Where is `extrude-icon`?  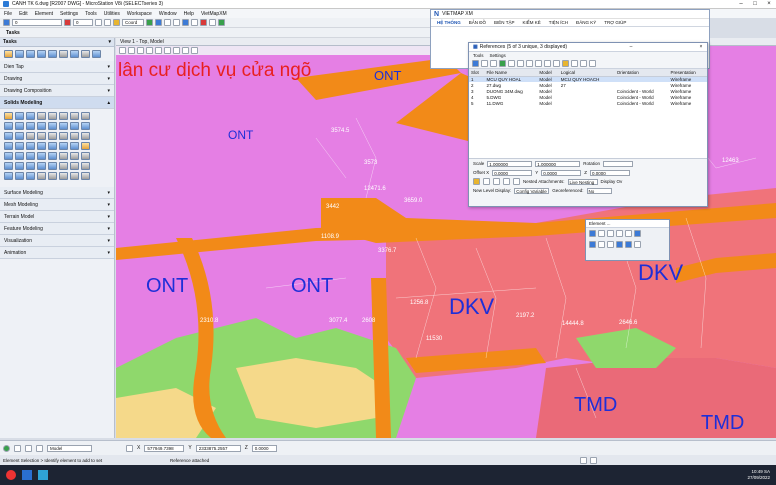
extrude-icon is located at coordinates (85, 126).